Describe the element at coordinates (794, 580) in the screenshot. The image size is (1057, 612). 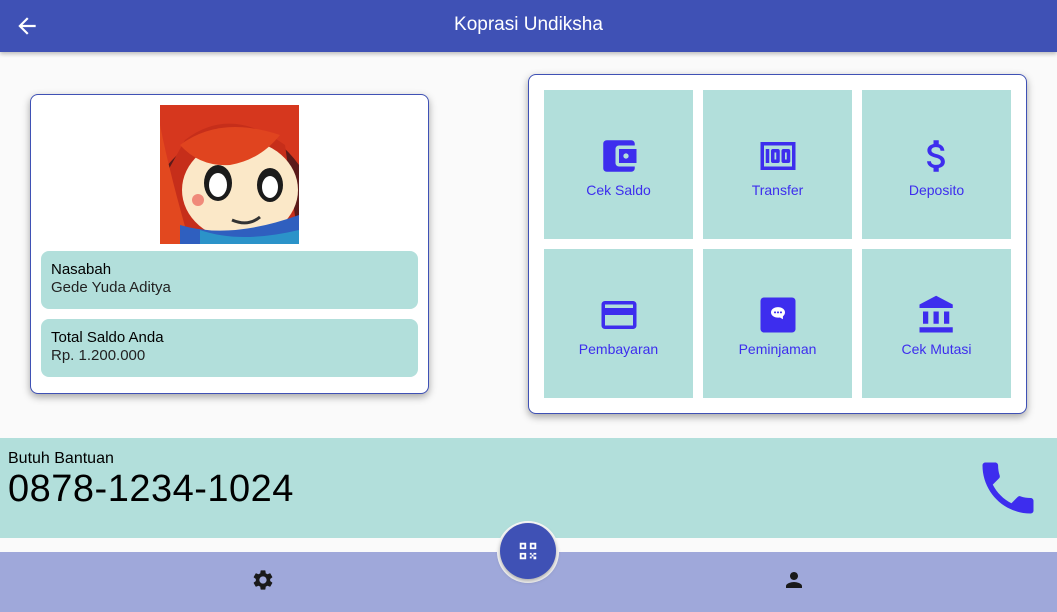
I see `person-icon` at that location.